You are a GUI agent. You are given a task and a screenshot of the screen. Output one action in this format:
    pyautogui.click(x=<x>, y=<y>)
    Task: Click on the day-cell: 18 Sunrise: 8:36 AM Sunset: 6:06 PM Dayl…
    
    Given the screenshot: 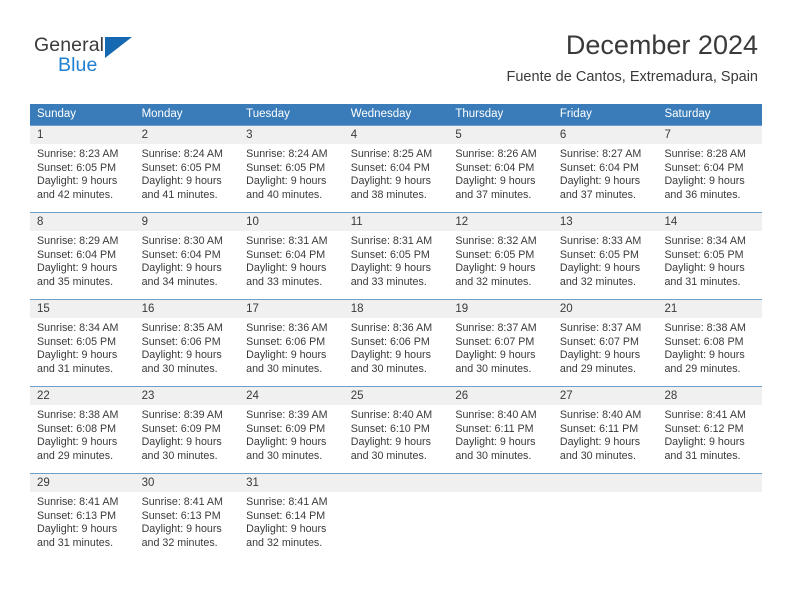 What is the action you would take?
    pyautogui.click(x=396, y=337)
    